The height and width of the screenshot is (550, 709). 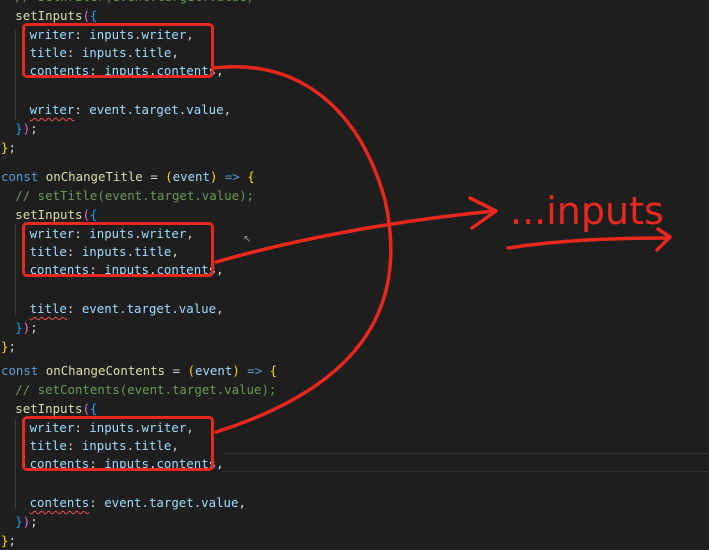 What do you see at coordinates (247, 239) in the screenshot?
I see `mouse-cursor-icon: ↖` at bounding box center [247, 239].